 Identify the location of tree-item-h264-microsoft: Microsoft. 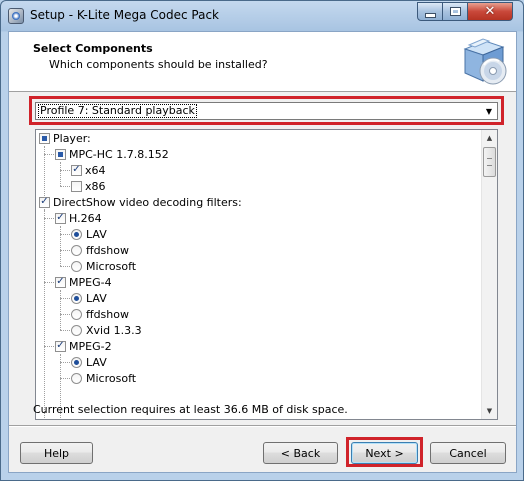
(103, 266).